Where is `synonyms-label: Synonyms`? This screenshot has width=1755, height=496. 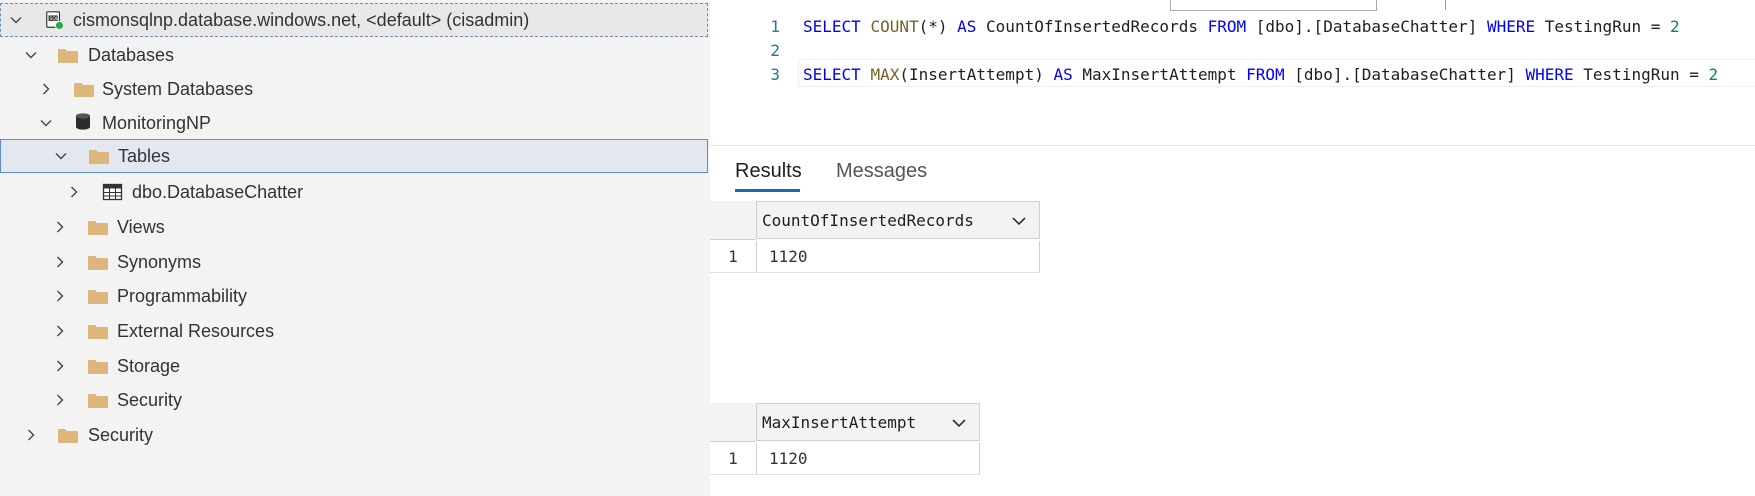
synonyms-label: Synonyms is located at coordinates (159, 262).